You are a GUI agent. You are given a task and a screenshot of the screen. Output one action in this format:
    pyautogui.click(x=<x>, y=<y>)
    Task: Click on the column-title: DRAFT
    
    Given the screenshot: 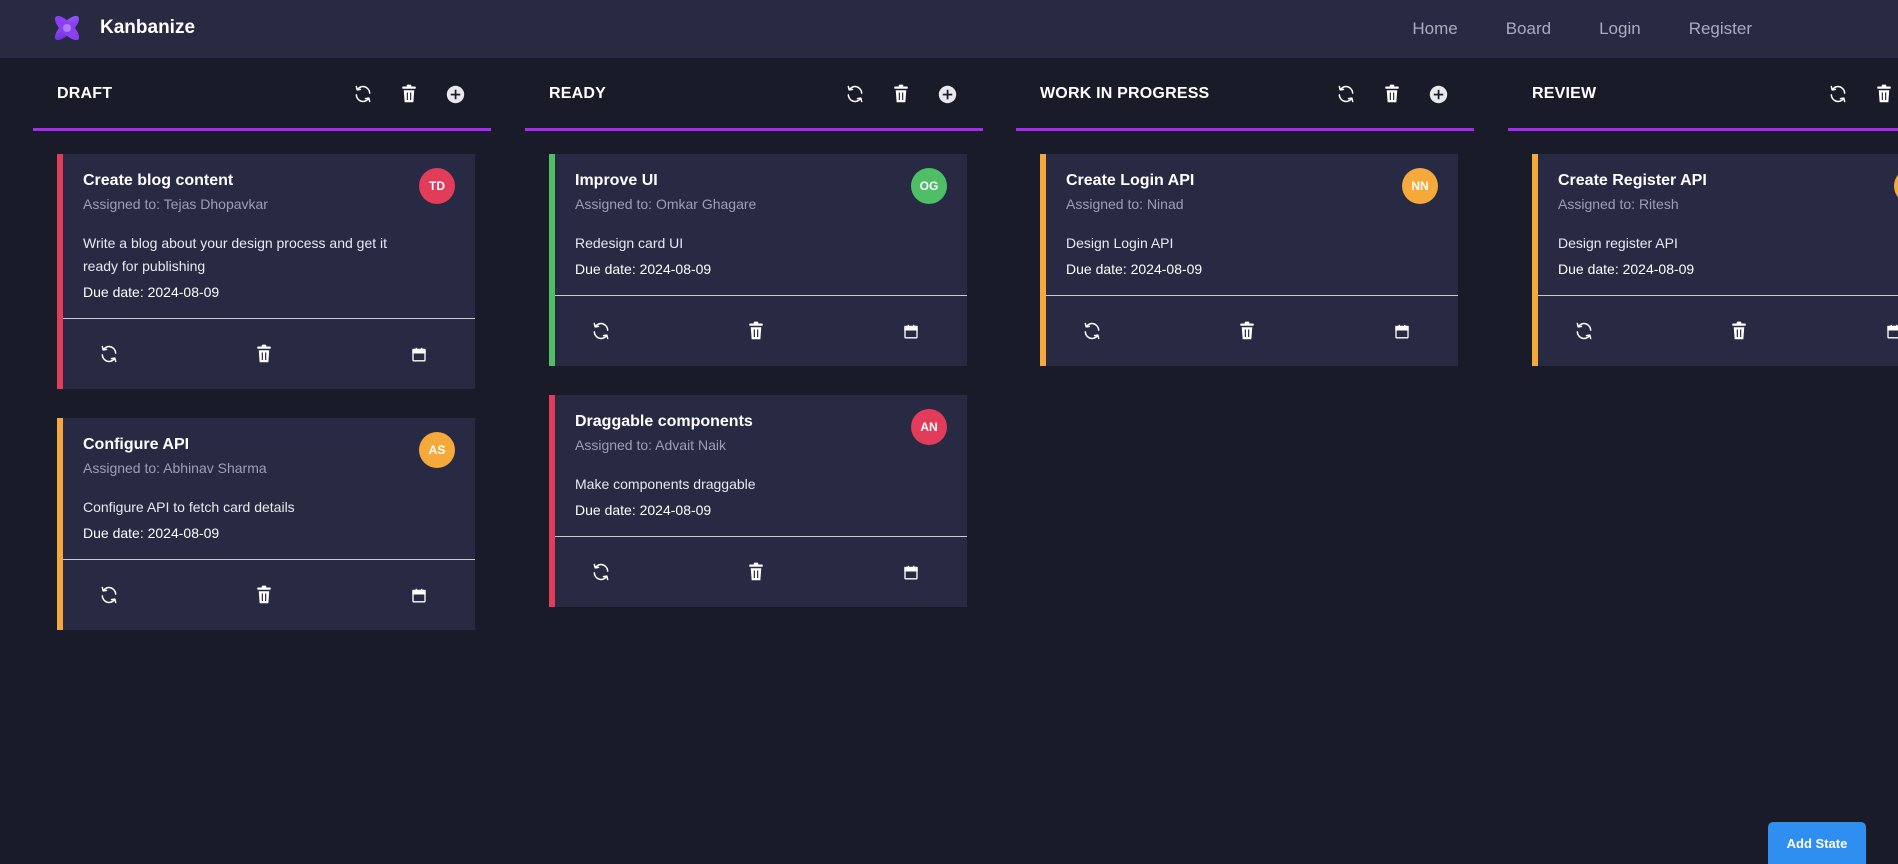 What is the action you would take?
    pyautogui.click(x=85, y=93)
    